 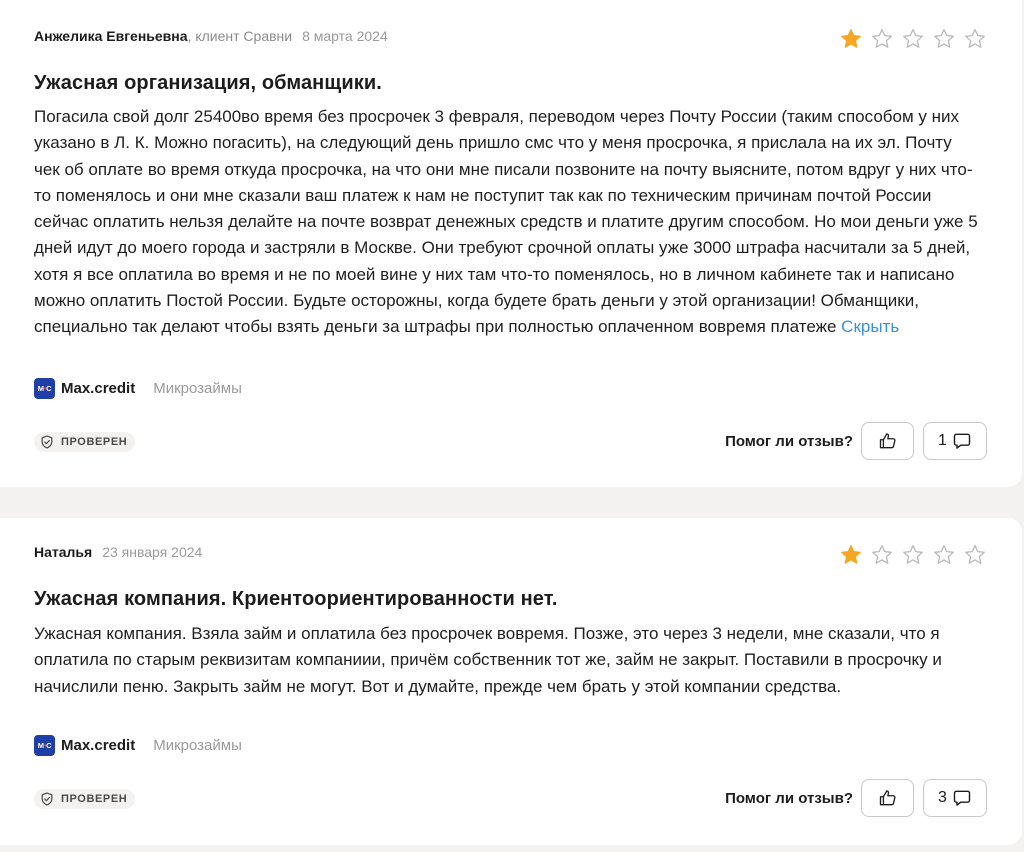 What do you see at coordinates (856, 798) in the screenshot?
I see `helpful-section: Помог ли отзыв? 3` at bounding box center [856, 798].